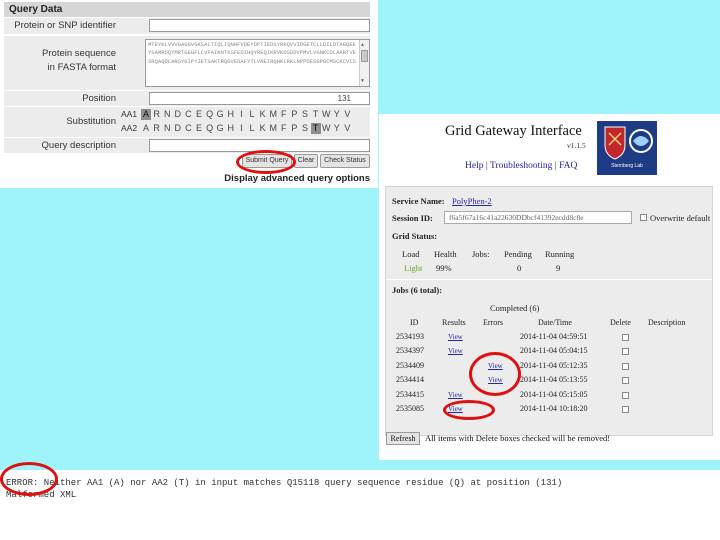 This screenshot has width=720, height=540. Describe the element at coordinates (403, 438) in the screenshot. I see `refresh-button: Refresh` at that location.